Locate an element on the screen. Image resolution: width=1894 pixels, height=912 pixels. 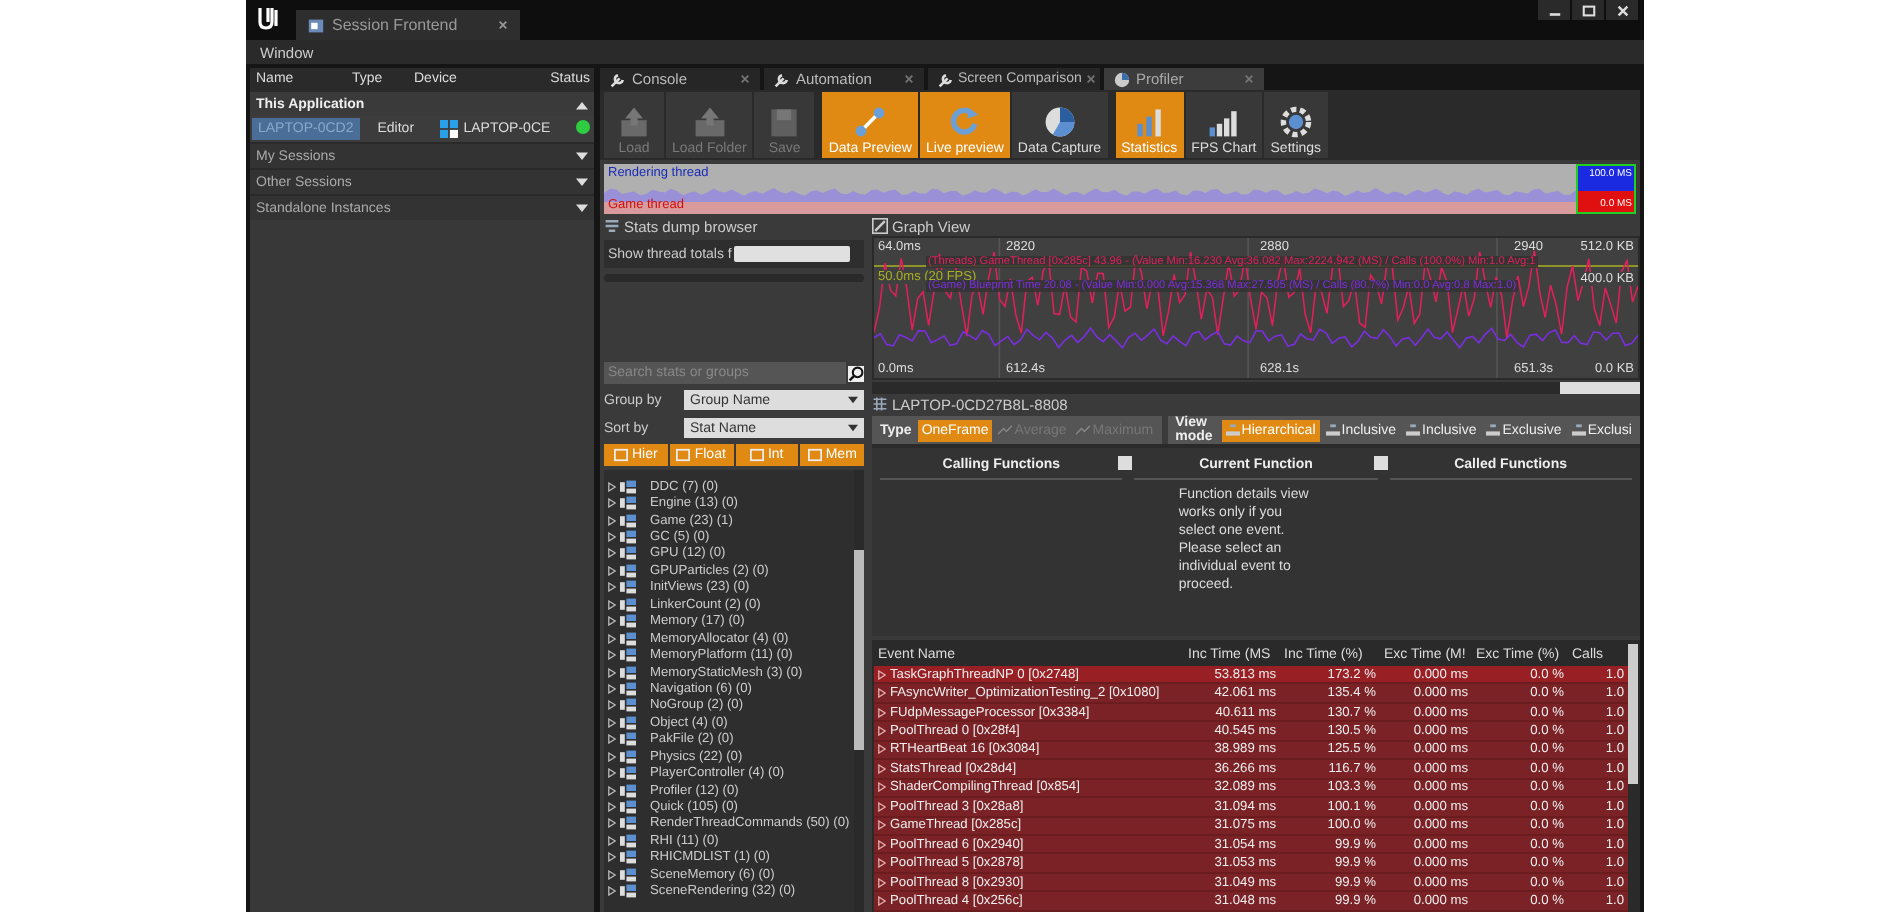
input-field is located at coordinates (791, 254).